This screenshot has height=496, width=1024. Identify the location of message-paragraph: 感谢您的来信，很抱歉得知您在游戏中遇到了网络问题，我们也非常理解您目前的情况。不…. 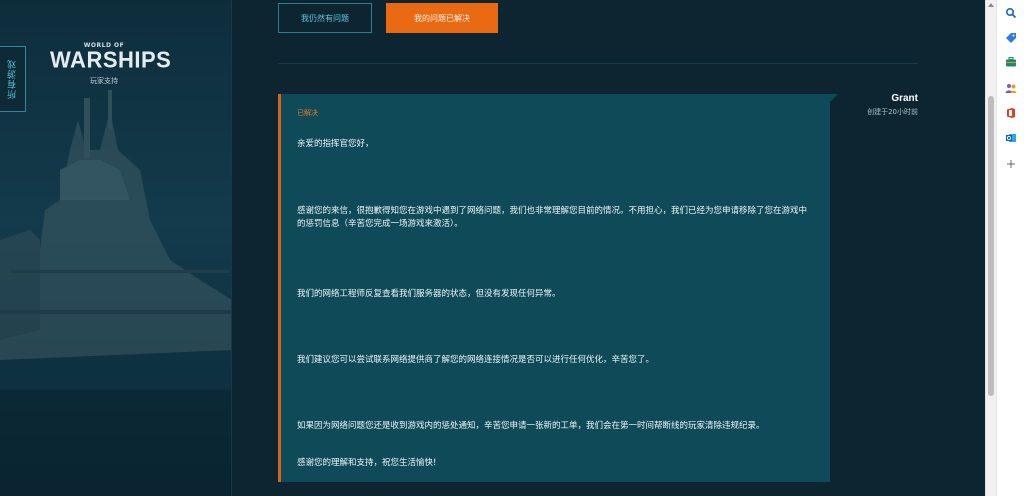
(552, 217).